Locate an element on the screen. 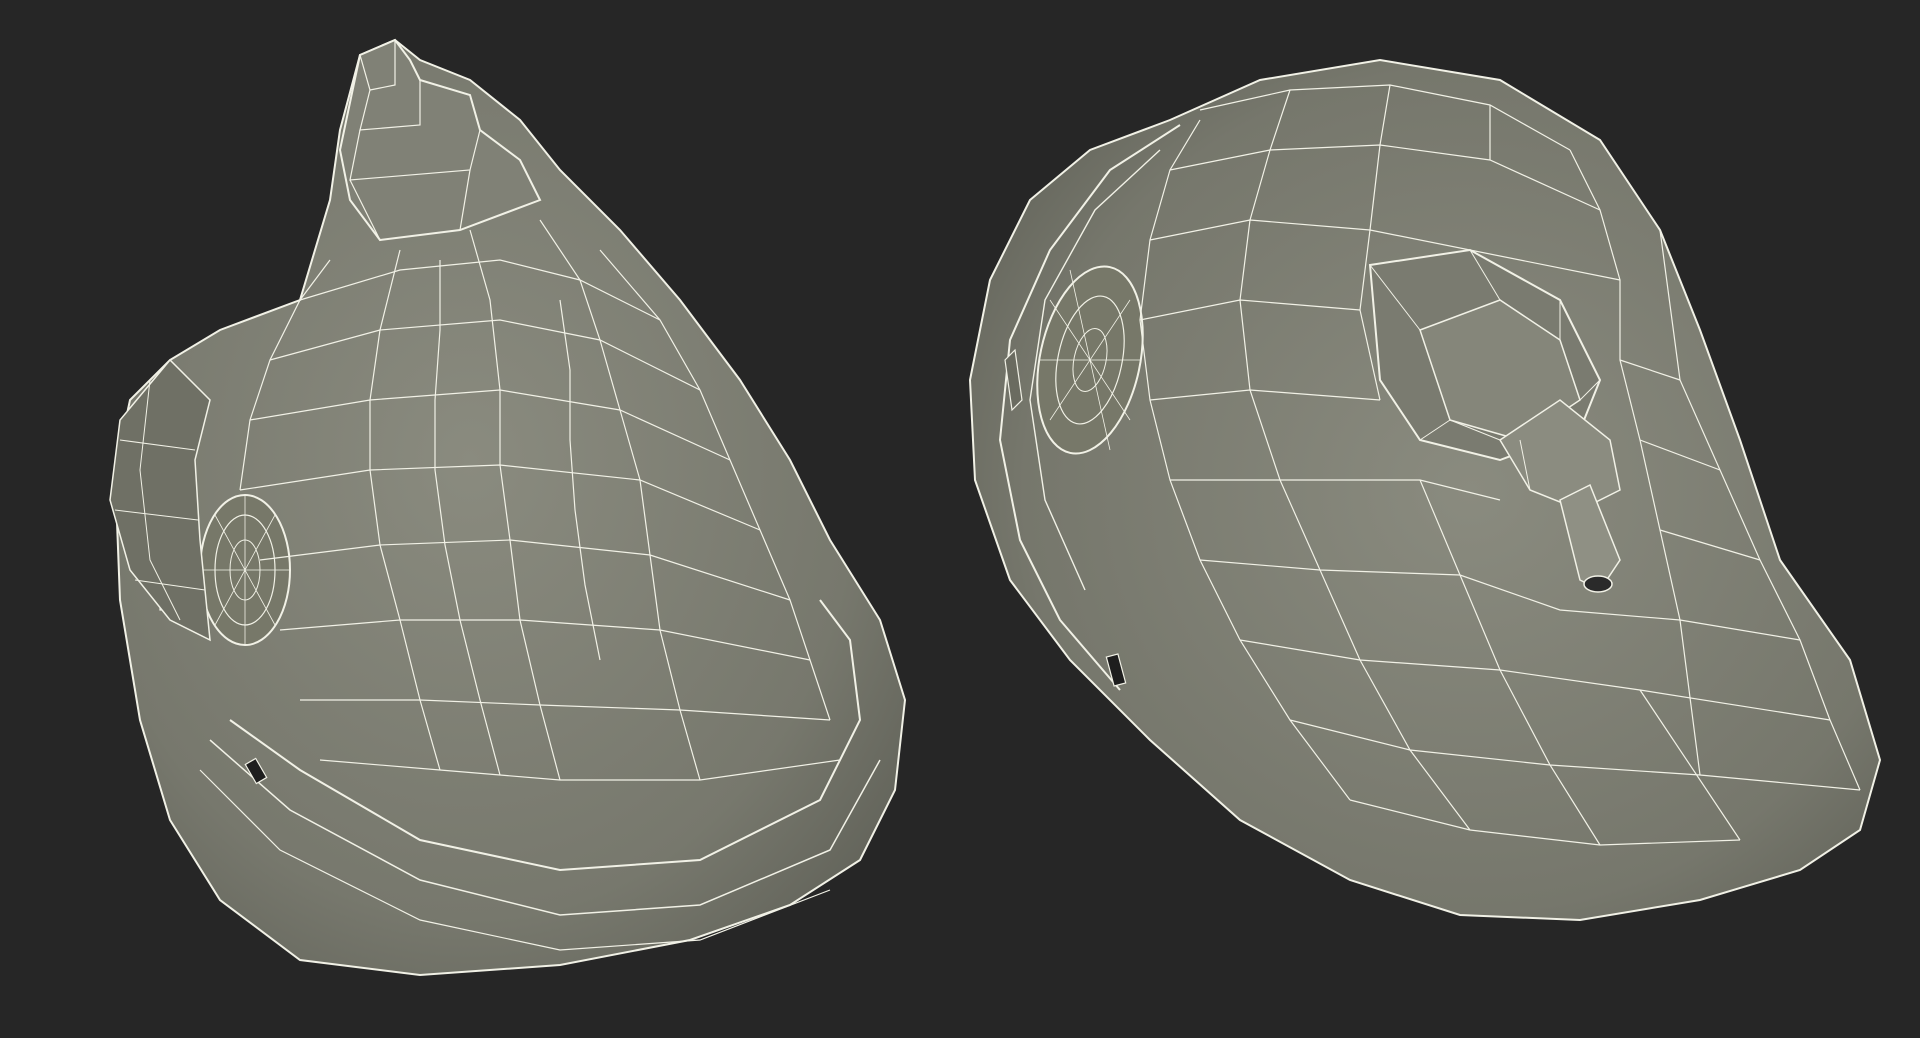 Image resolution: width=1920 pixels, height=1038 pixels. mask-left-vent-disc is located at coordinates (245, 570).